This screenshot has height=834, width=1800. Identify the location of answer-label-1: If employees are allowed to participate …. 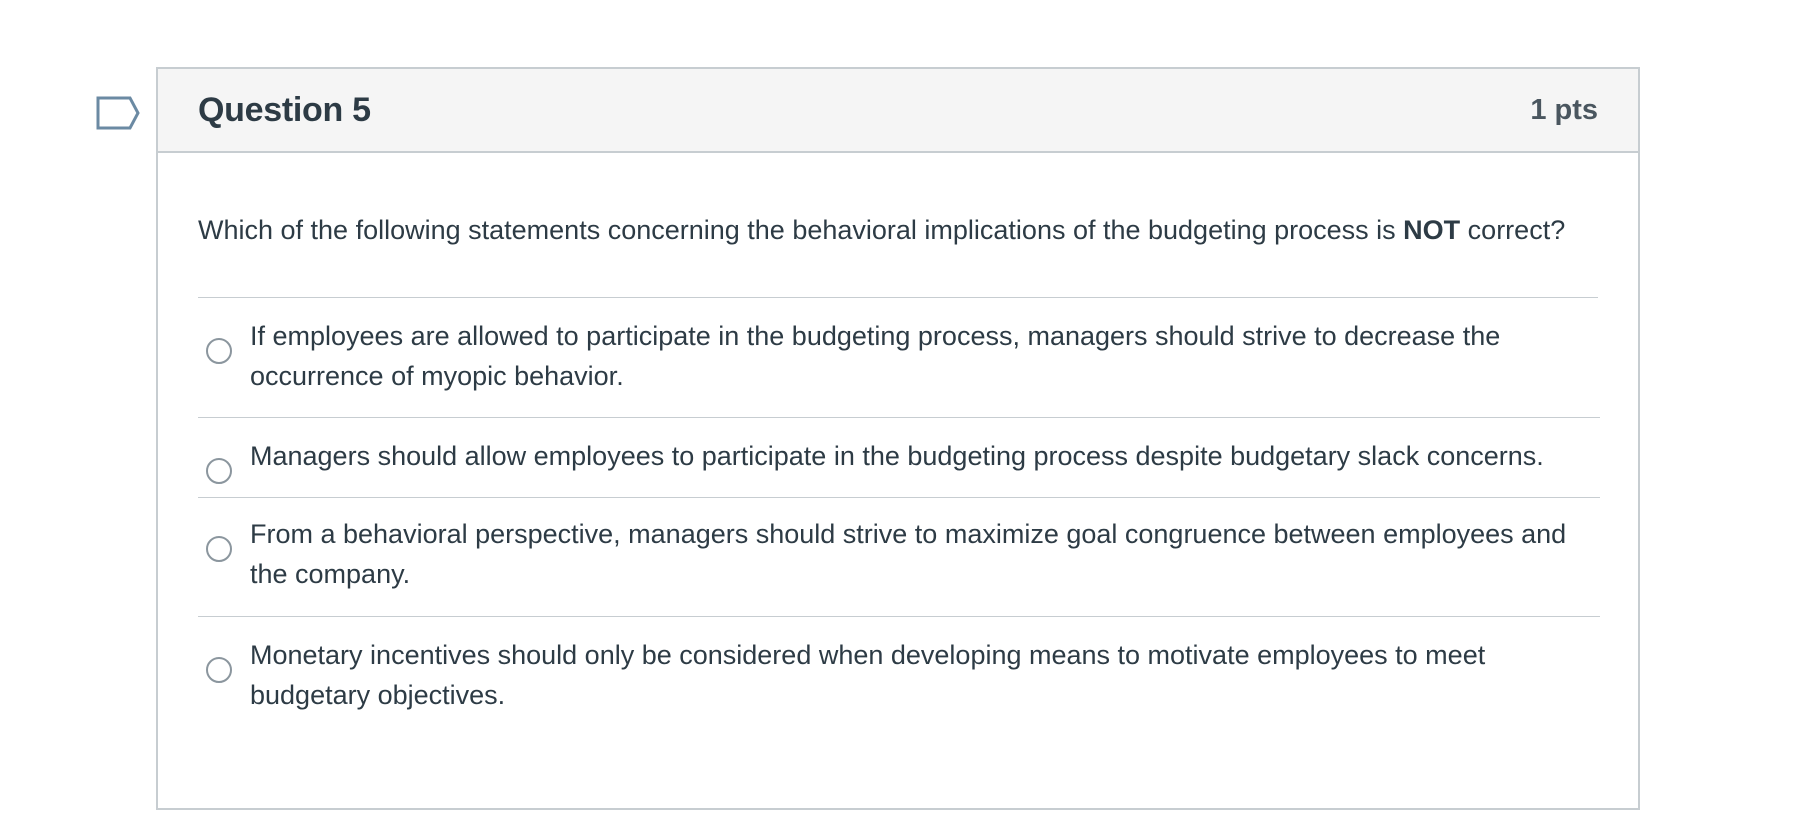
(875, 356).